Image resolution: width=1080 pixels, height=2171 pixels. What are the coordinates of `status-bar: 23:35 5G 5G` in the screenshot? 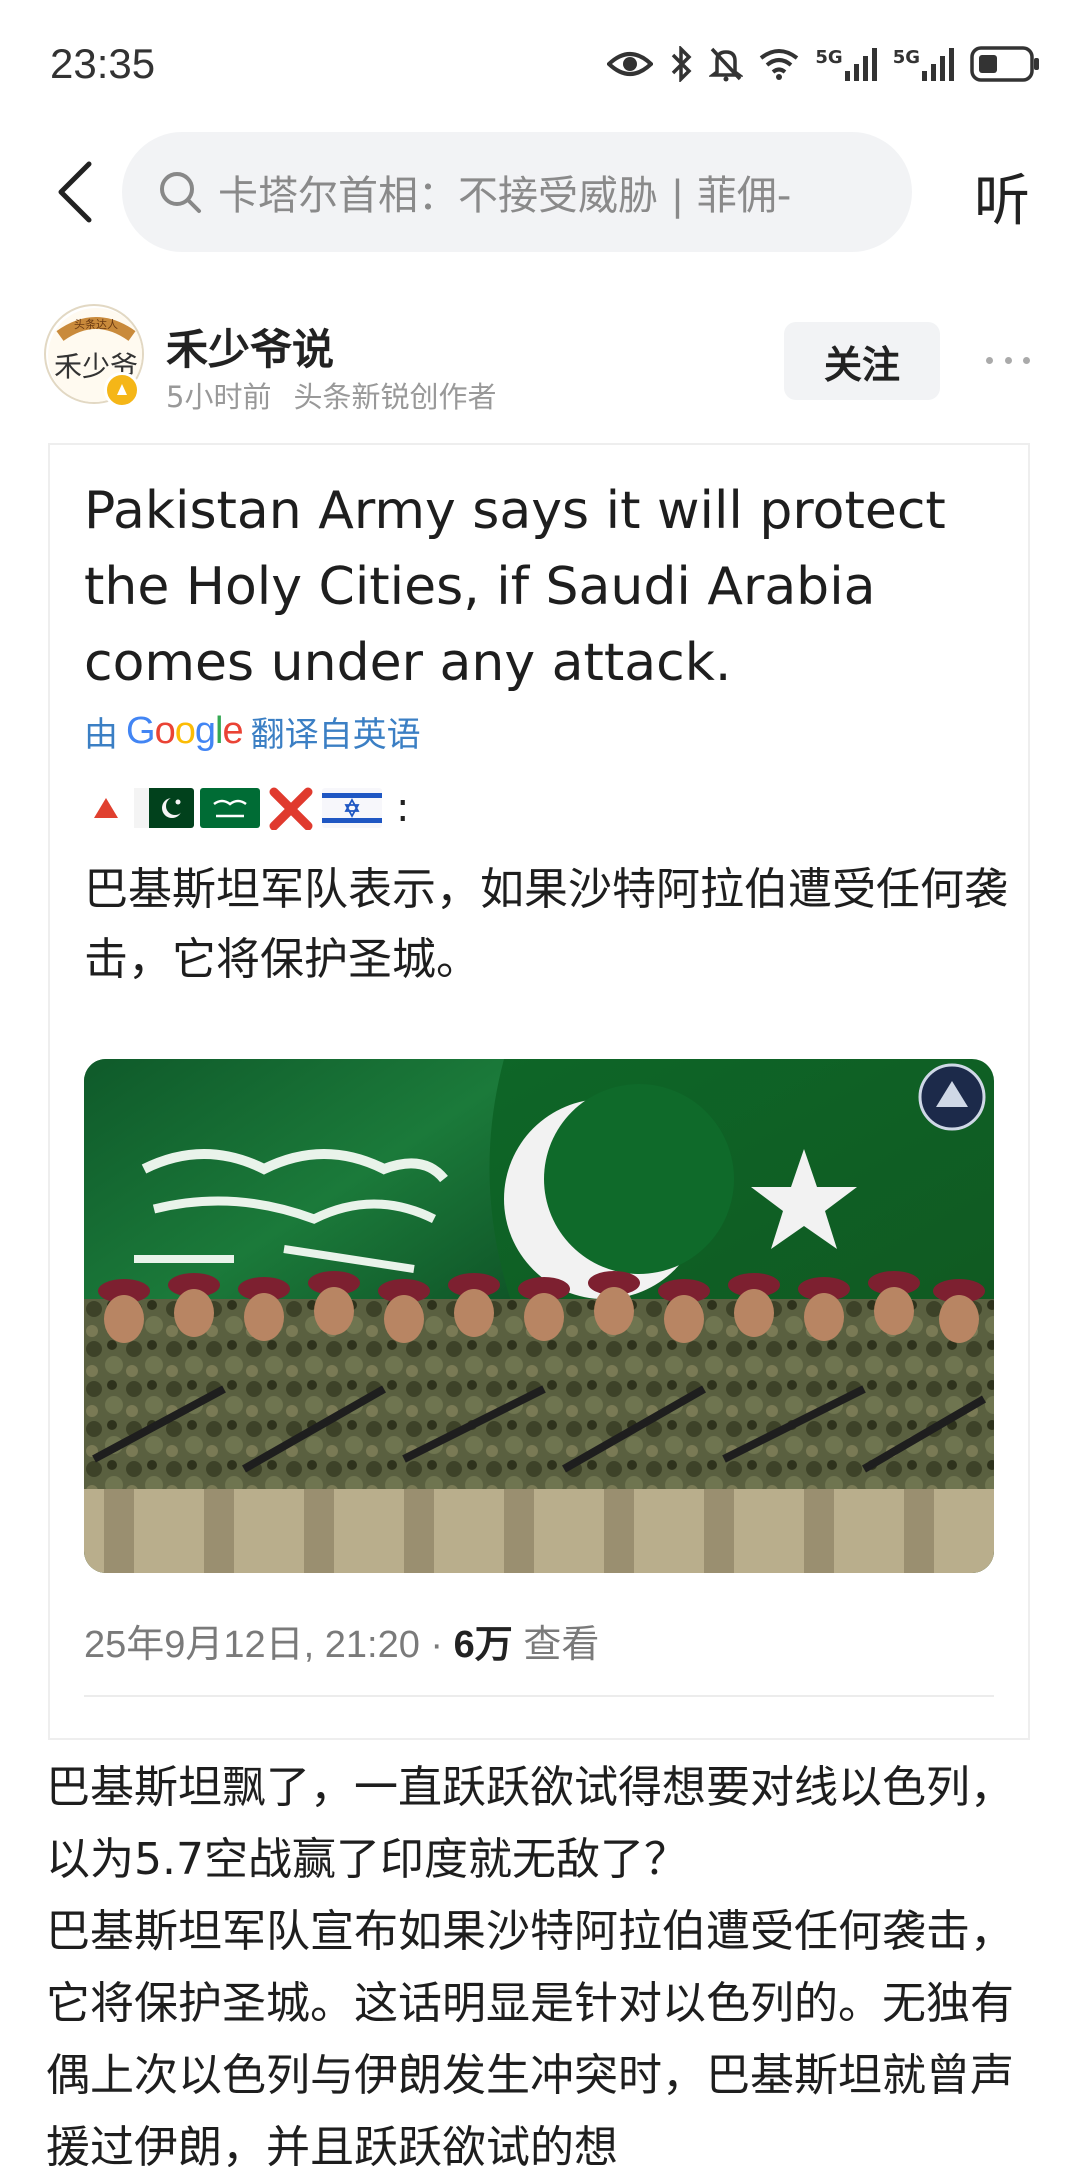 It's located at (540, 65).